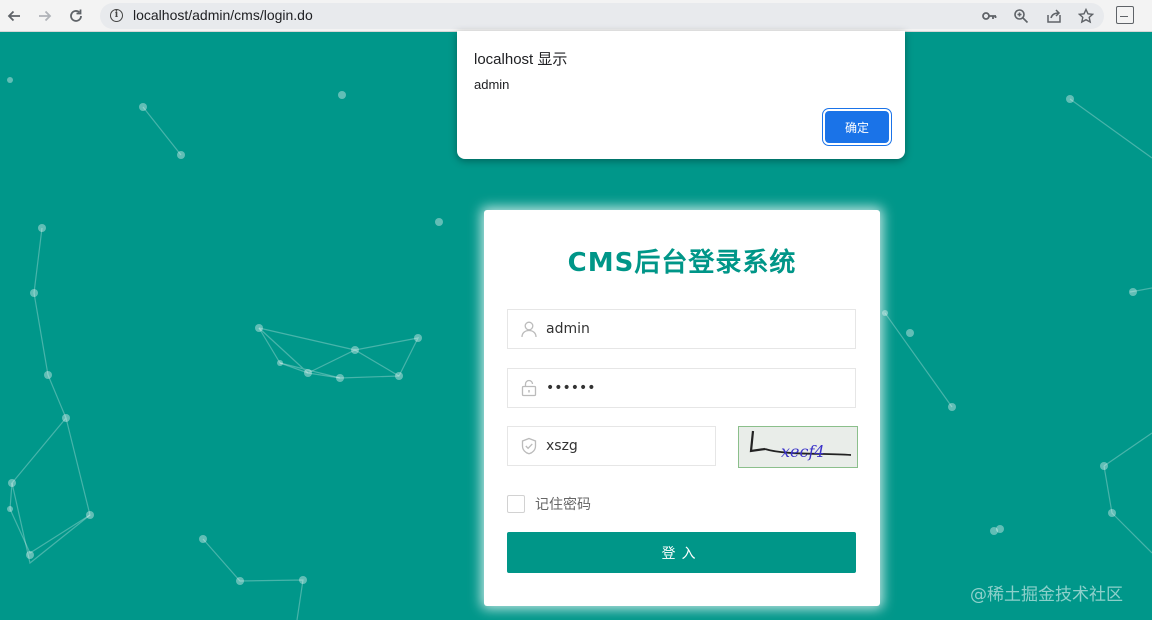  What do you see at coordinates (602, 16) in the screenshot?
I see `address-bar: i localhost/admin/cms/login.do` at bounding box center [602, 16].